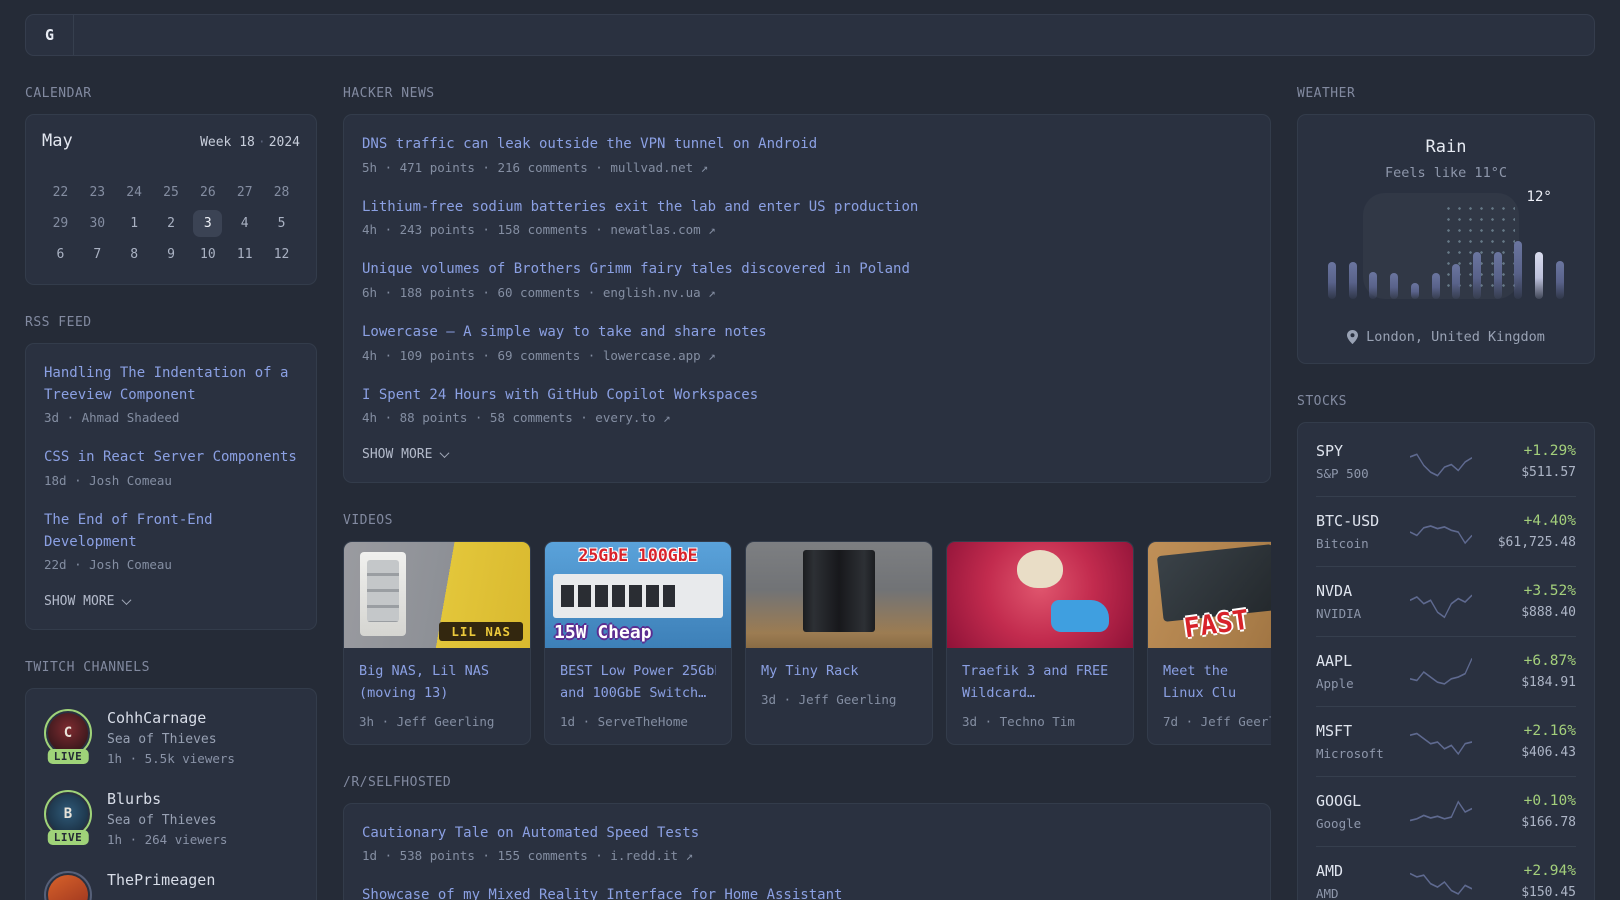 This screenshot has width=1620, height=900. I want to click on weather-location-row: London, United Kingdom, so click(1446, 337).